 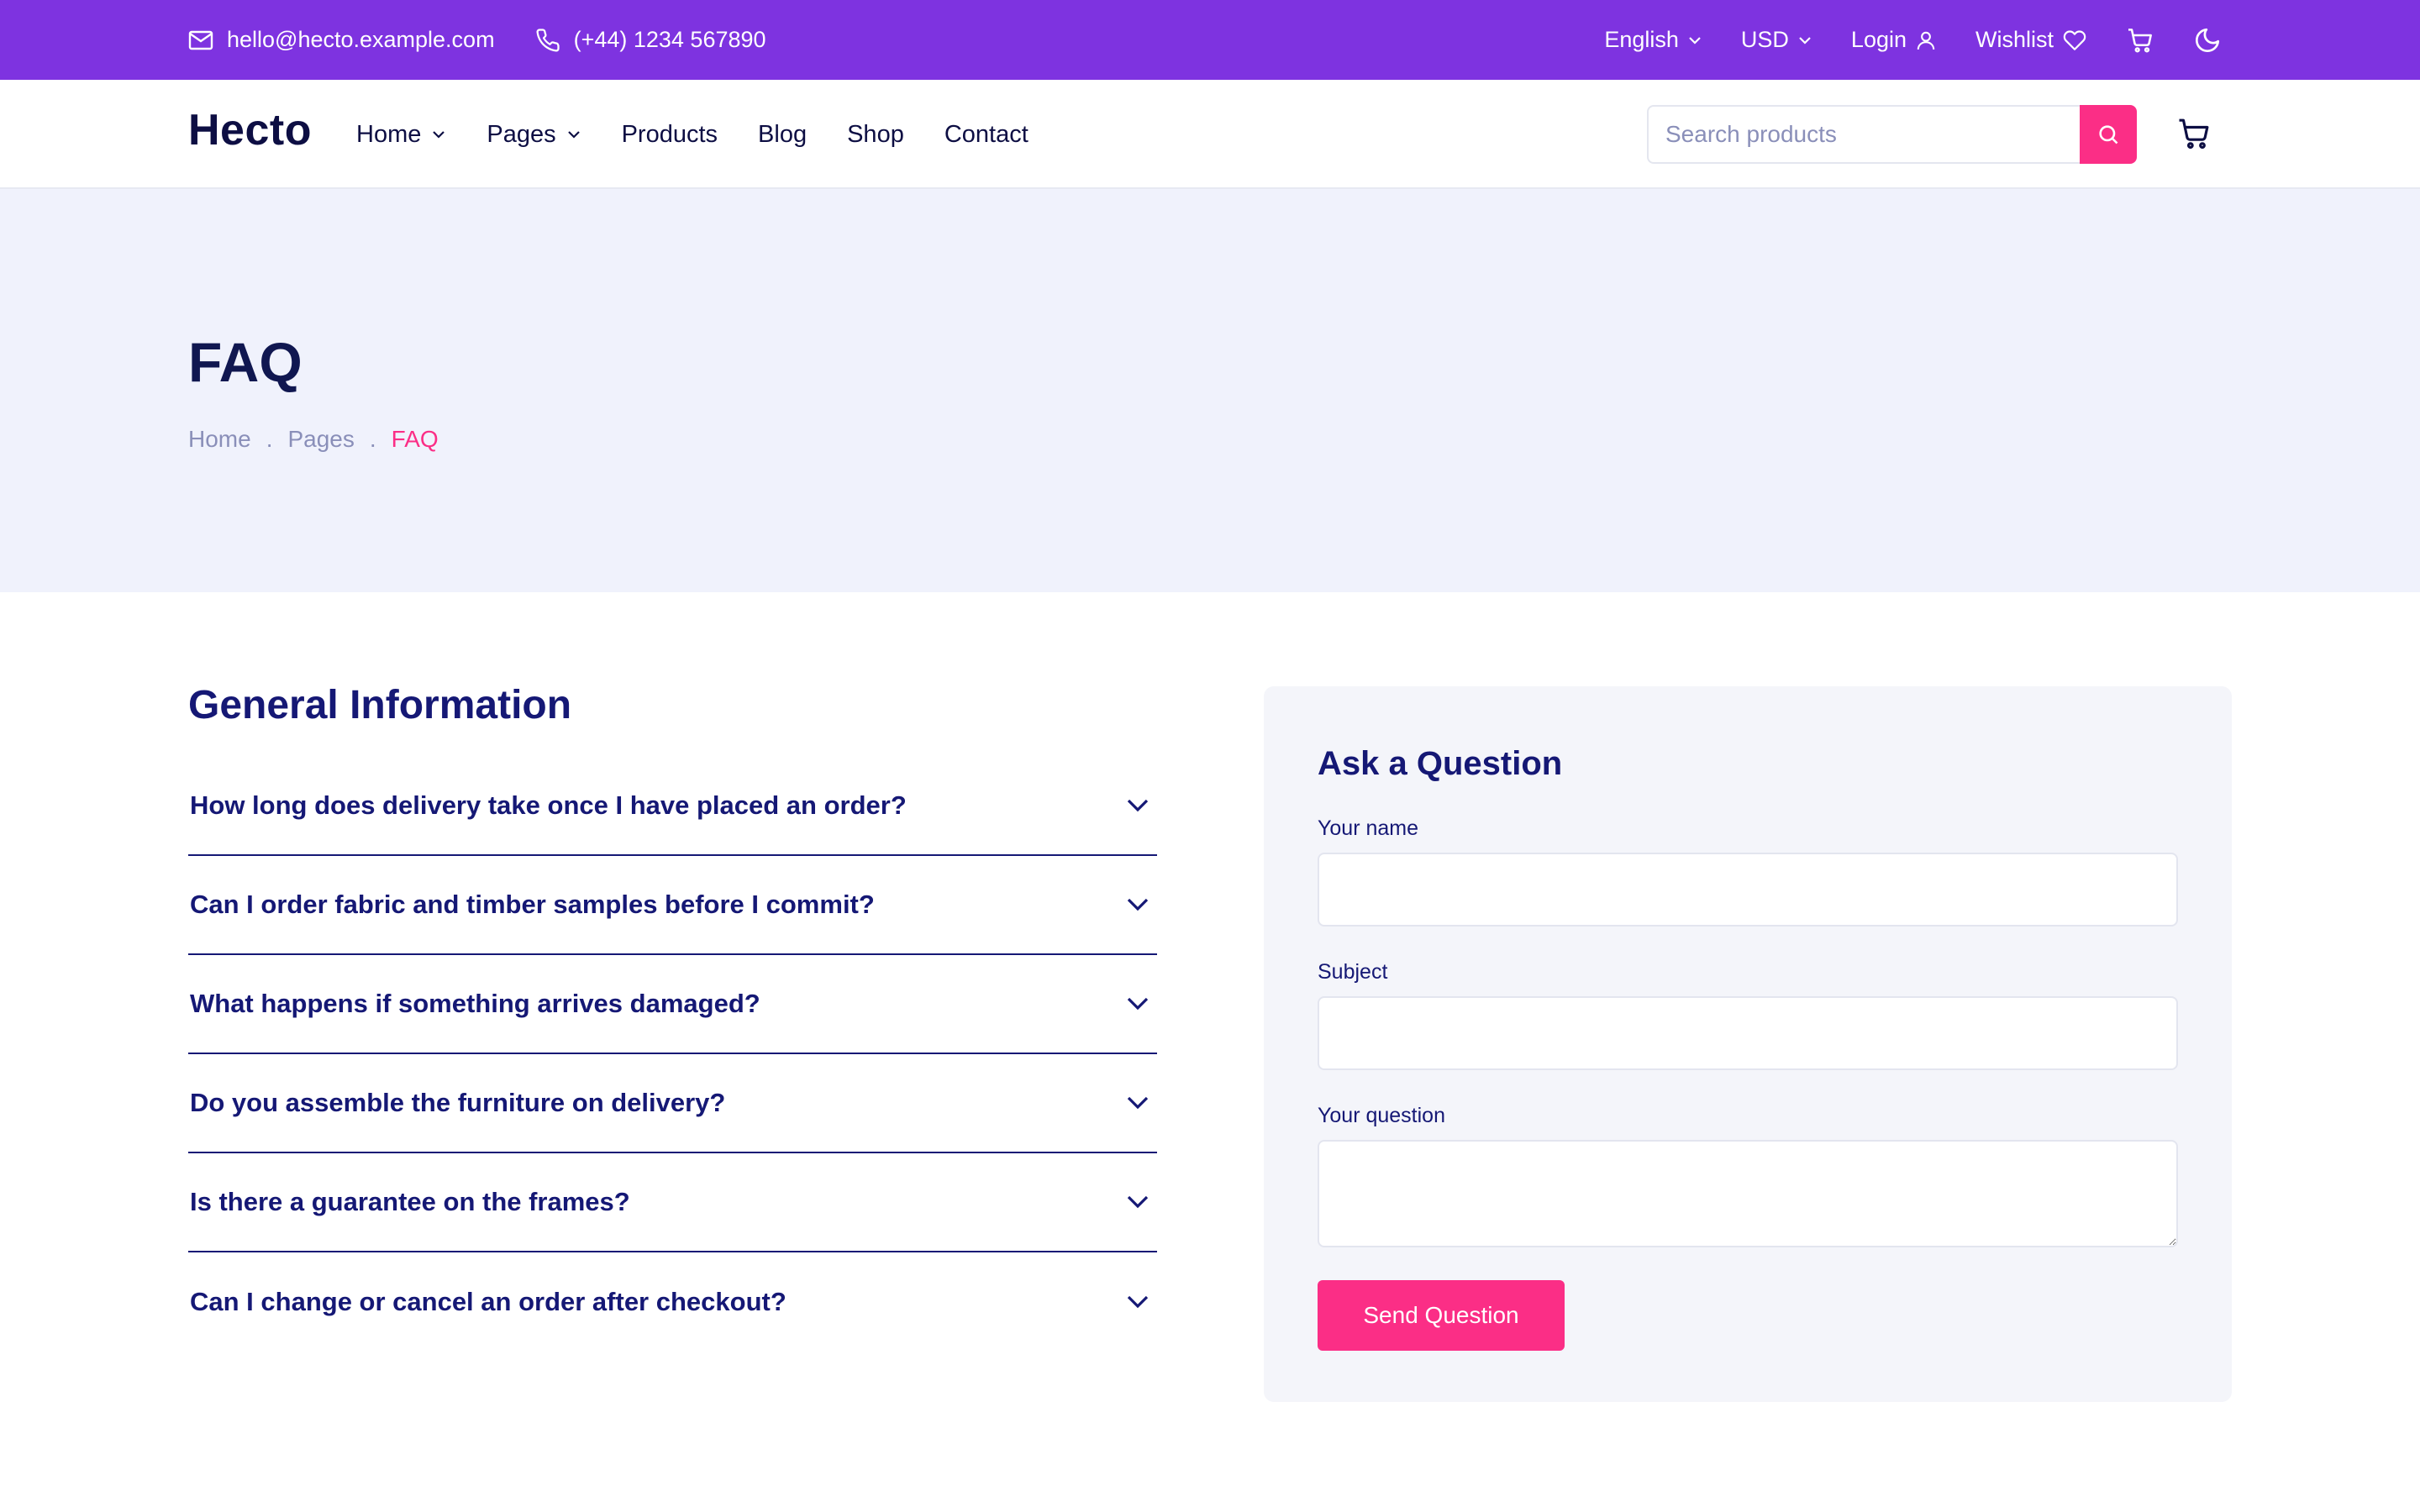 What do you see at coordinates (1748, 1033) in the screenshot?
I see `subject-input` at bounding box center [1748, 1033].